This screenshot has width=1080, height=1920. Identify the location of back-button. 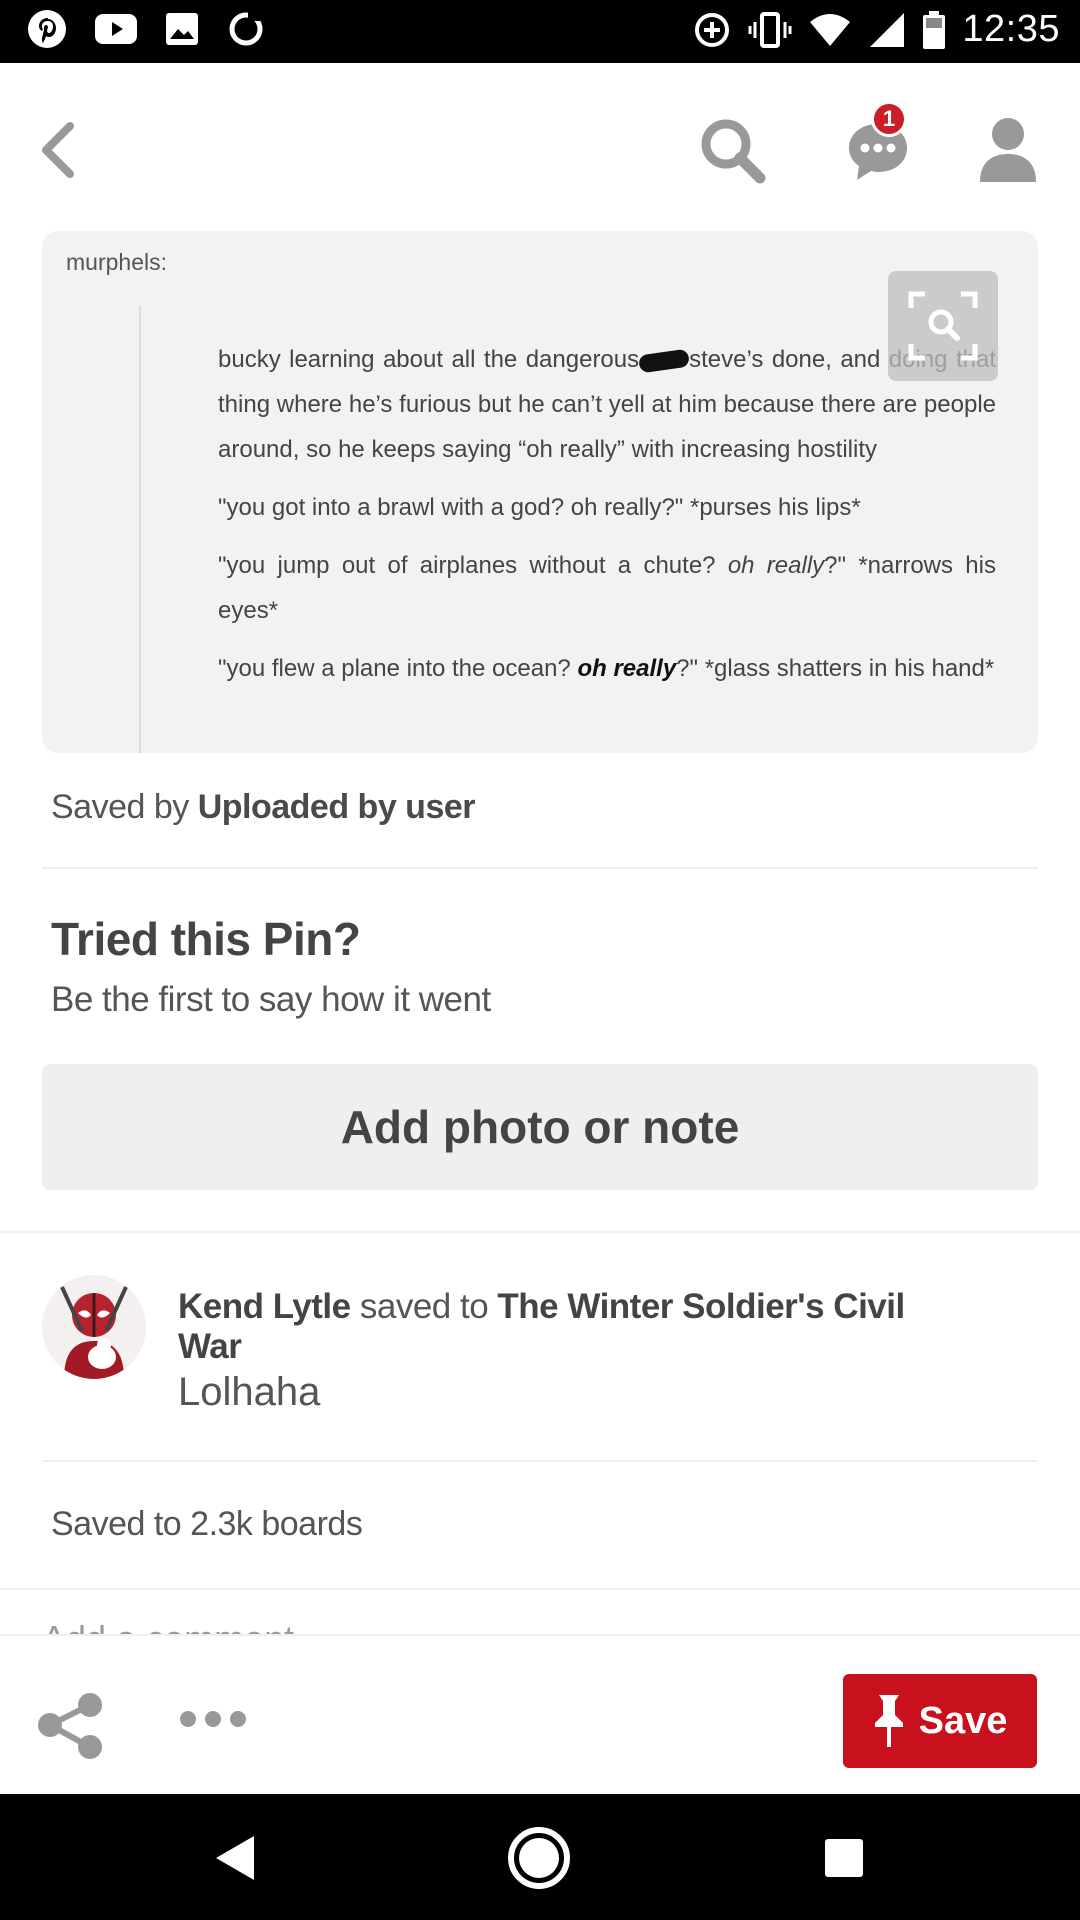
(58, 150).